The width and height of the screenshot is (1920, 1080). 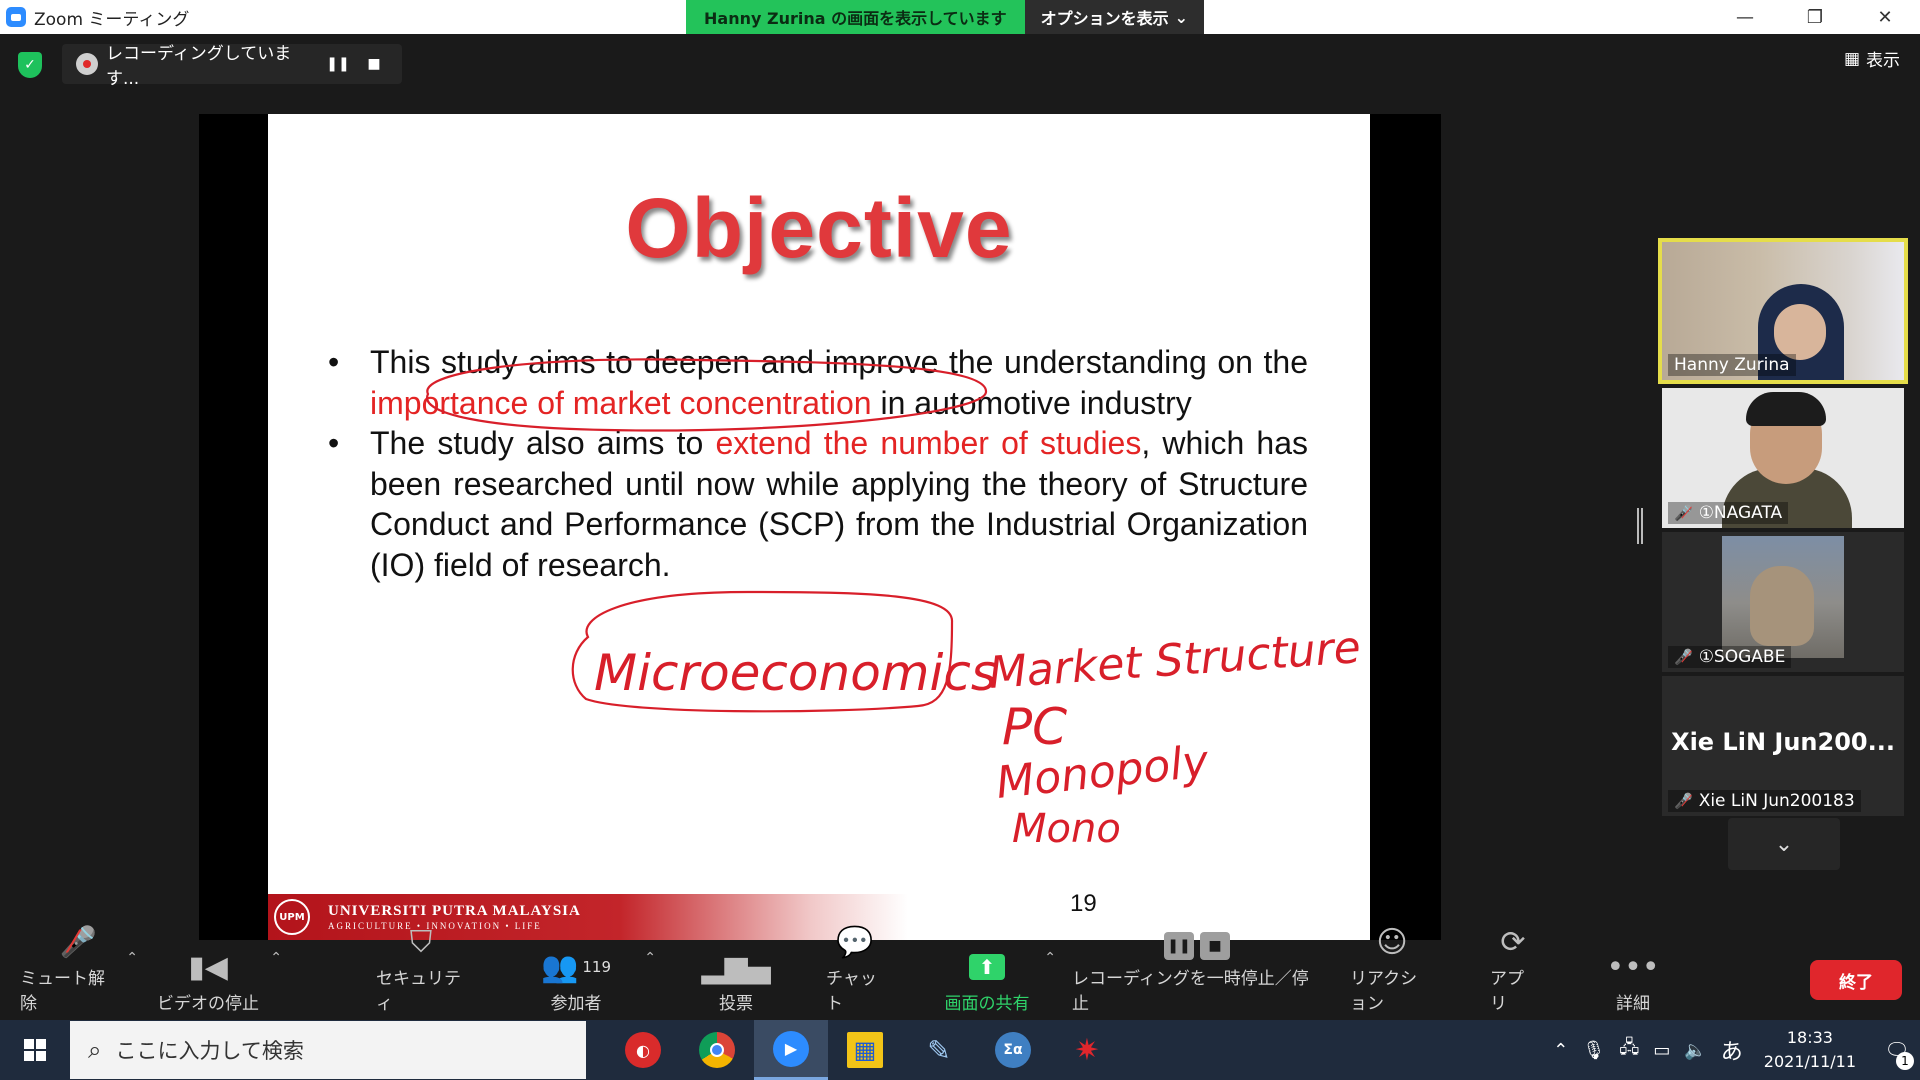 I want to click on university-tagline: AGRICULTURE • INNOVATION • LIFE, so click(x=435, y=926).